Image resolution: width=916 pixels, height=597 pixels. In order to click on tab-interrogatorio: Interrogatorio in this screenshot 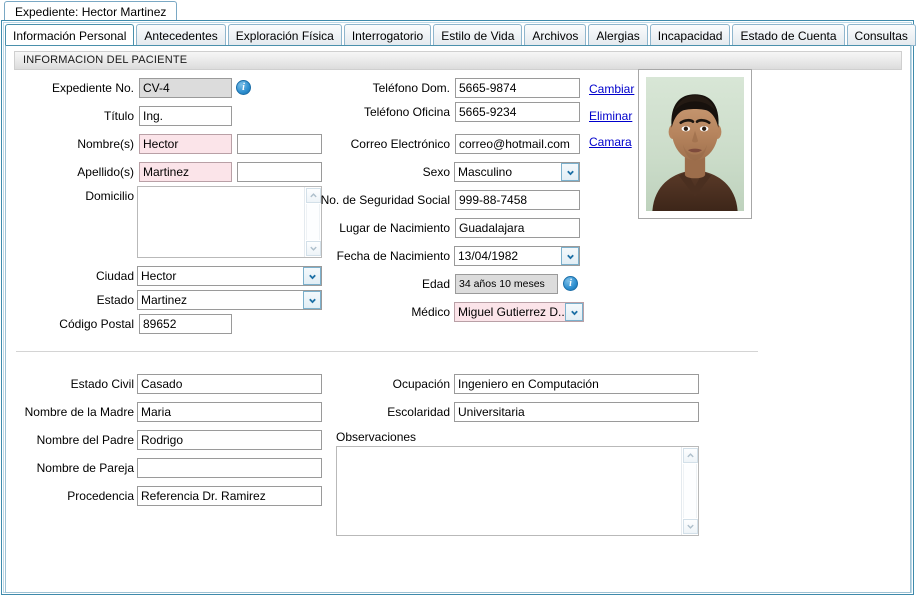, I will do `click(387, 35)`.